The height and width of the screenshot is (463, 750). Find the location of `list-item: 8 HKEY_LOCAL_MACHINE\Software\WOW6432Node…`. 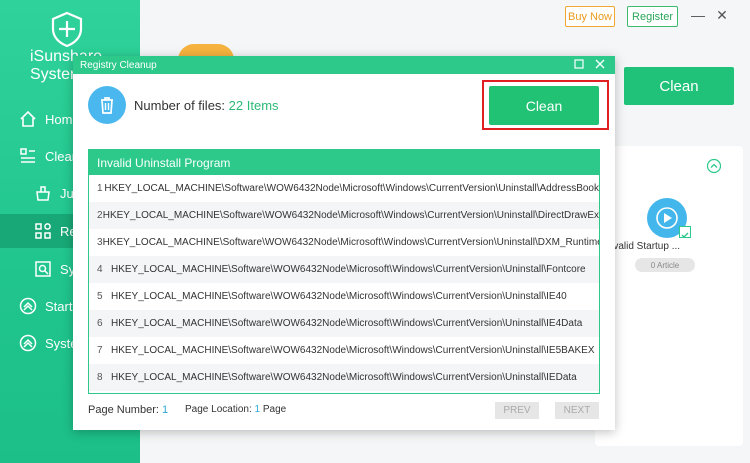

list-item: 8 HKEY_LOCAL_MACHINE\Software\WOW6432Node… is located at coordinates (344, 377).